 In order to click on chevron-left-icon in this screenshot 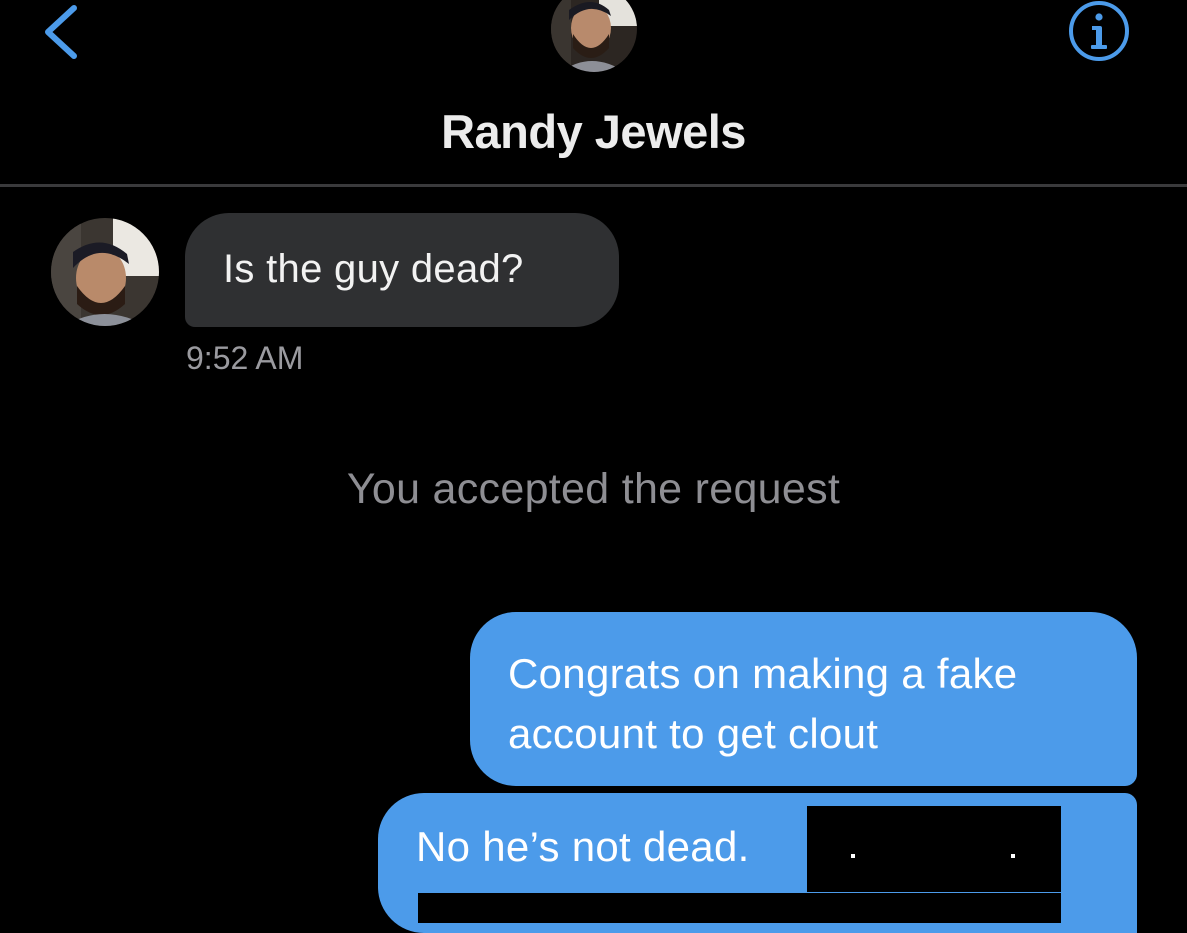, I will do `click(61, 32)`.